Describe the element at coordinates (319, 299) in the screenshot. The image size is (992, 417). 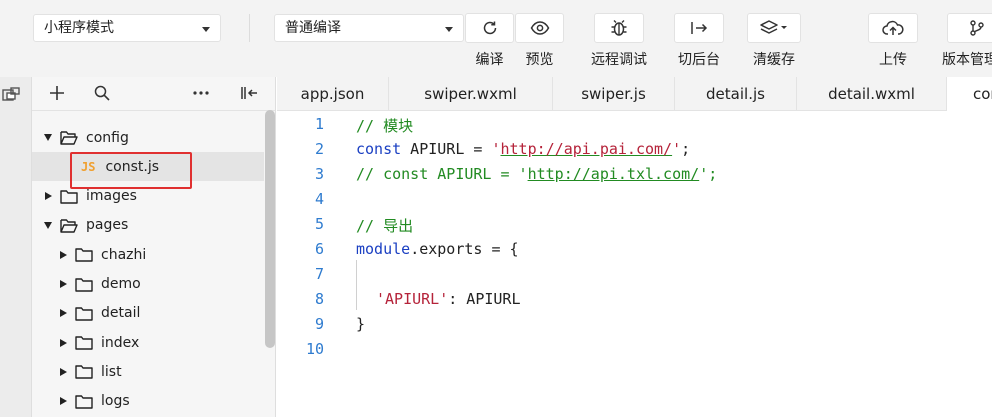
I see `line-number: 8` at that location.